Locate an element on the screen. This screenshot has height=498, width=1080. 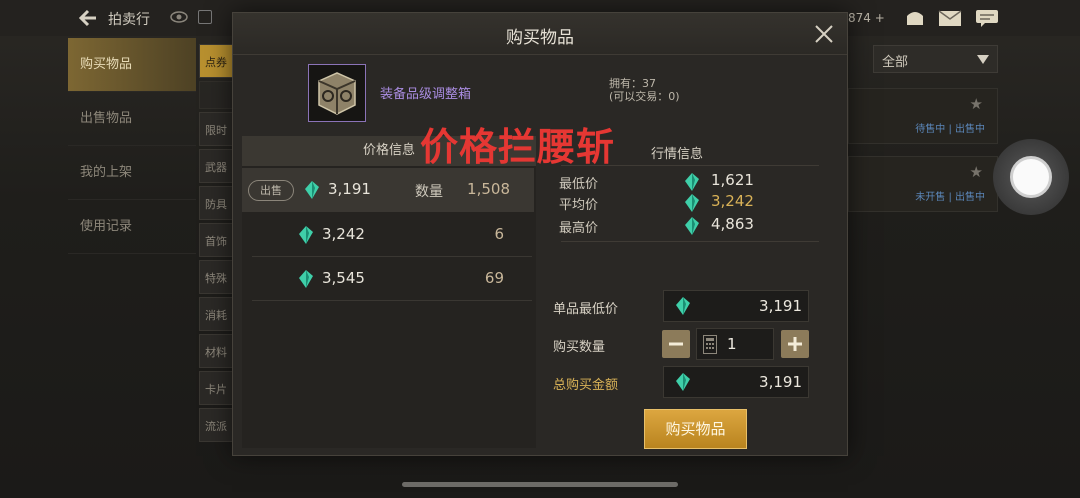
max-price-label: 最高价 is located at coordinates (579, 228).